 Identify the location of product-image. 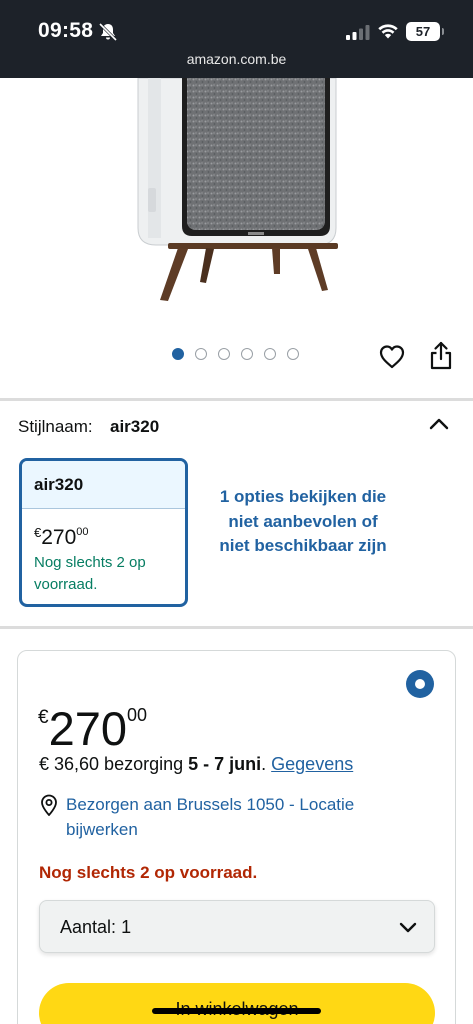
(235, 193).